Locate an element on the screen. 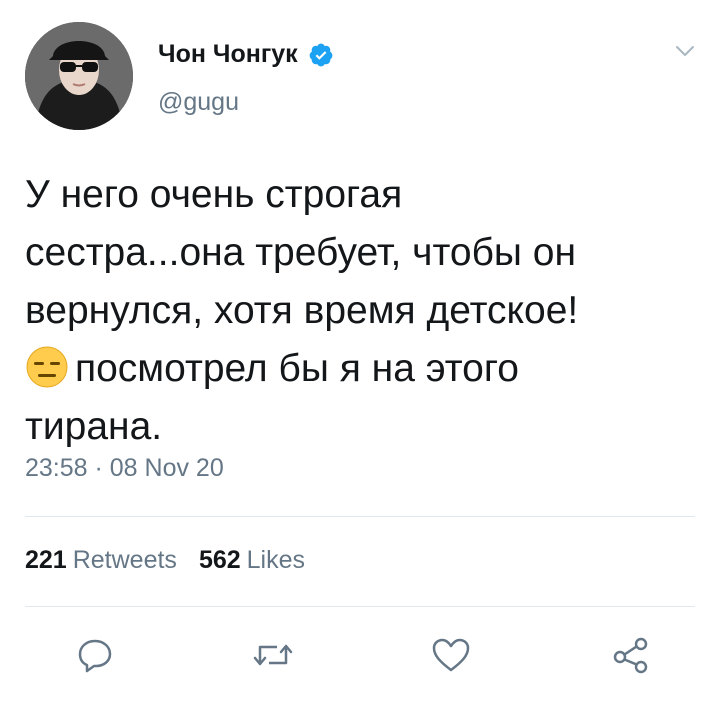 Image resolution: width=720 pixels, height=704 pixels. retweets-stat: 221 Retweets is located at coordinates (101, 560).